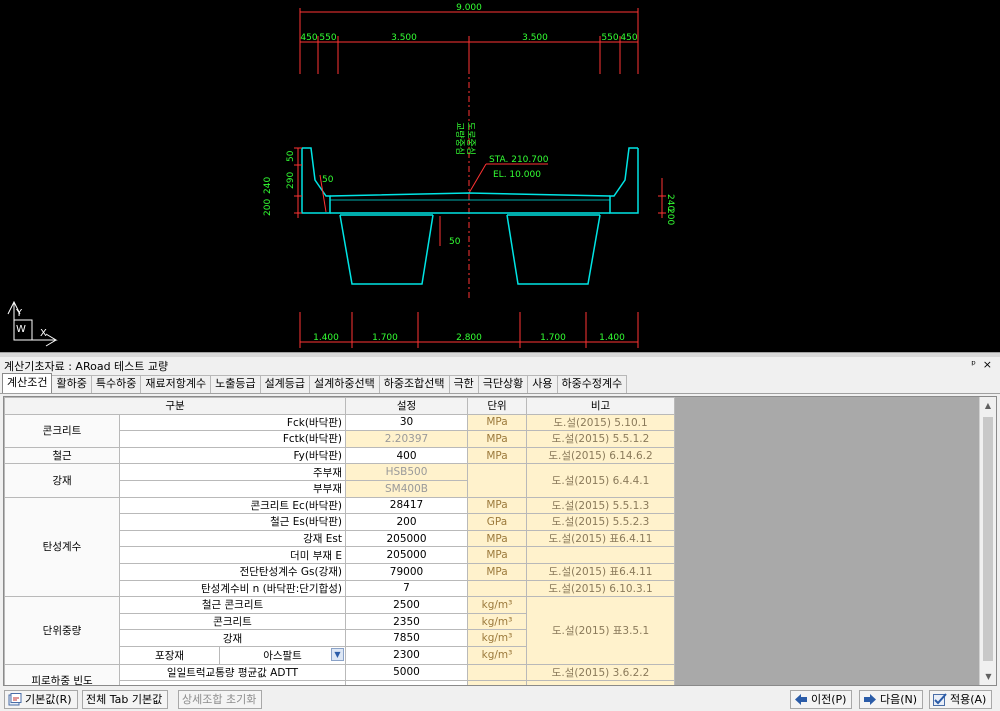 The image size is (1000, 711). What do you see at coordinates (344, 384) in the screenshot?
I see `tab-design-load-select: 설계하중선택` at bounding box center [344, 384].